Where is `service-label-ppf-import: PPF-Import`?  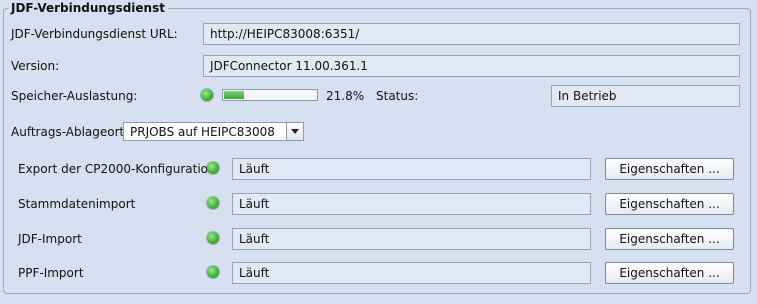 service-label-ppf-import: PPF-Import is located at coordinates (51, 273).